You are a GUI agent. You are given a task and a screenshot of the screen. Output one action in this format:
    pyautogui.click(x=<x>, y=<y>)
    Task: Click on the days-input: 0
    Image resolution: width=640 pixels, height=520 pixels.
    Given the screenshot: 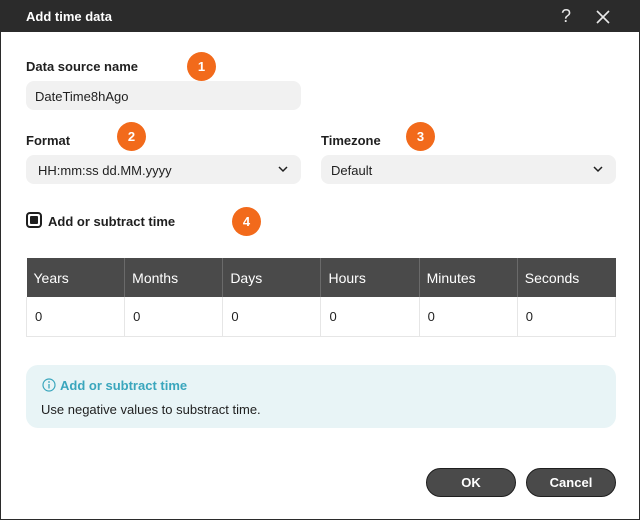 What is the action you would take?
    pyautogui.click(x=272, y=317)
    